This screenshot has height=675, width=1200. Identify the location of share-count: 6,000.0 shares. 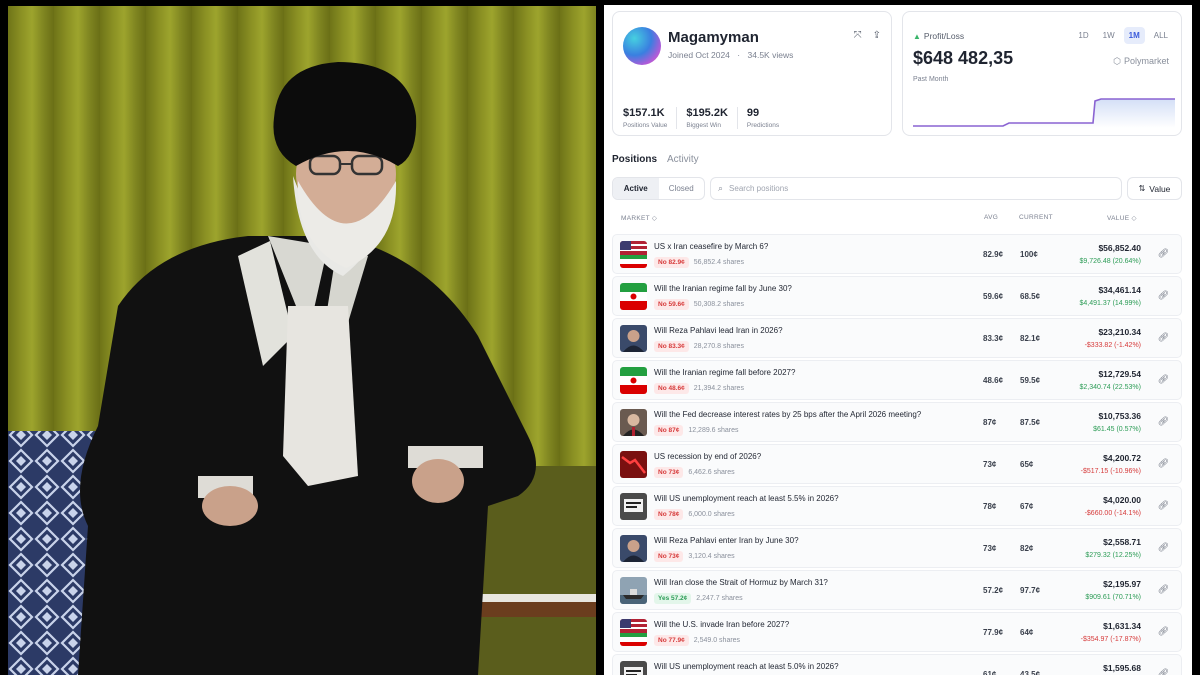
(711, 514).